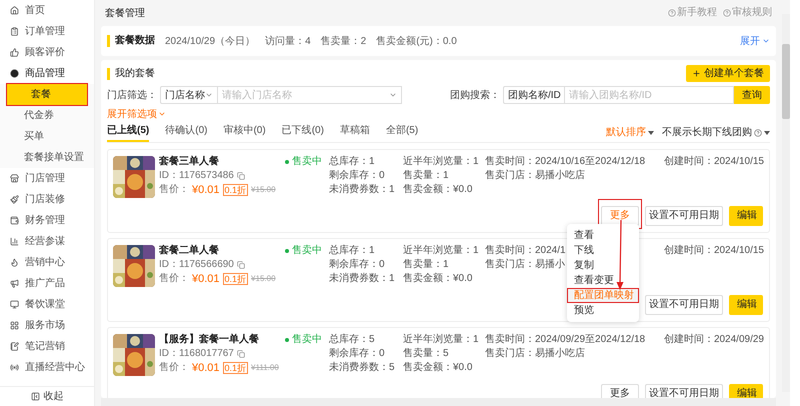 The width and height of the screenshot is (800, 406). Describe the element at coordinates (750, 41) in the screenshot. I see `expand-link: 展开` at that location.